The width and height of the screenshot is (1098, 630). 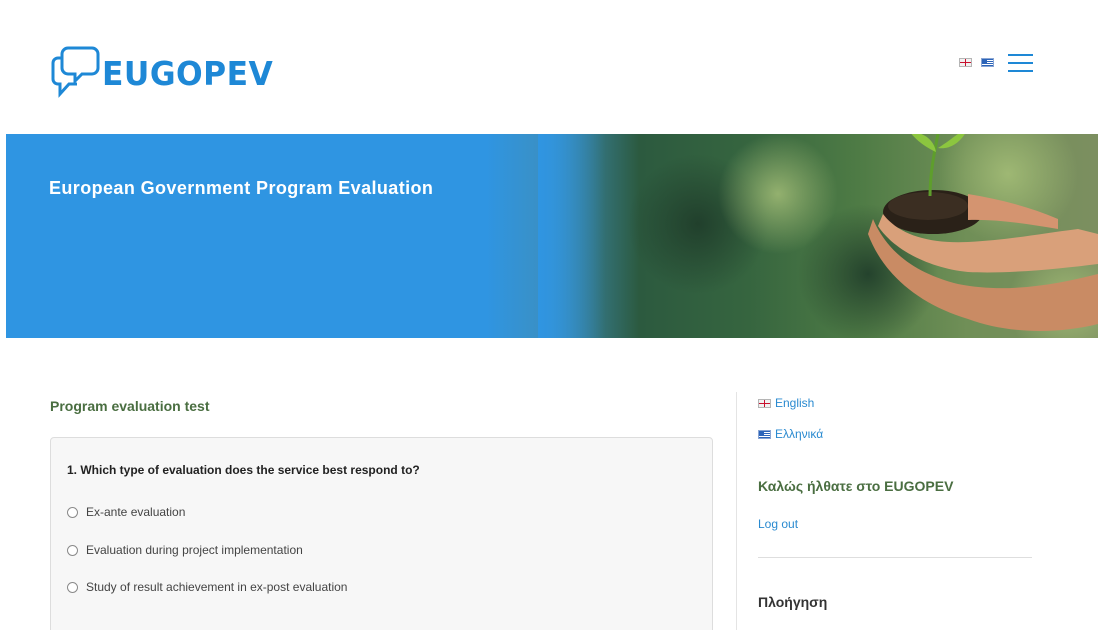 I want to click on hero-title: European Government Program Evaluation, so click(x=241, y=188).